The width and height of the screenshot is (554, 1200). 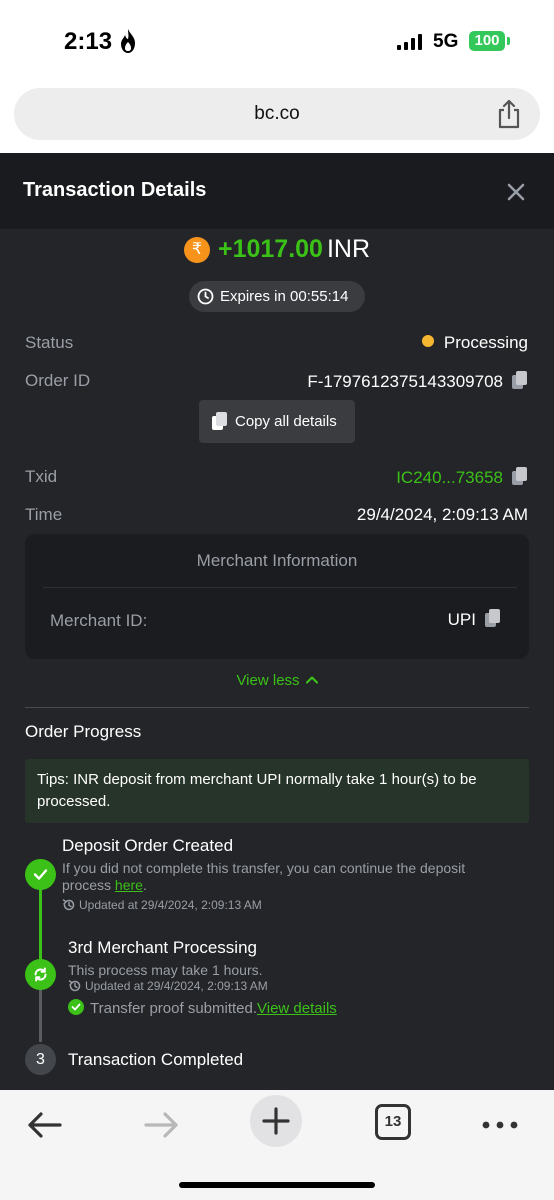 What do you see at coordinates (297, 1008) in the screenshot?
I see `view-details-link: View details` at bounding box center [297, 1008].